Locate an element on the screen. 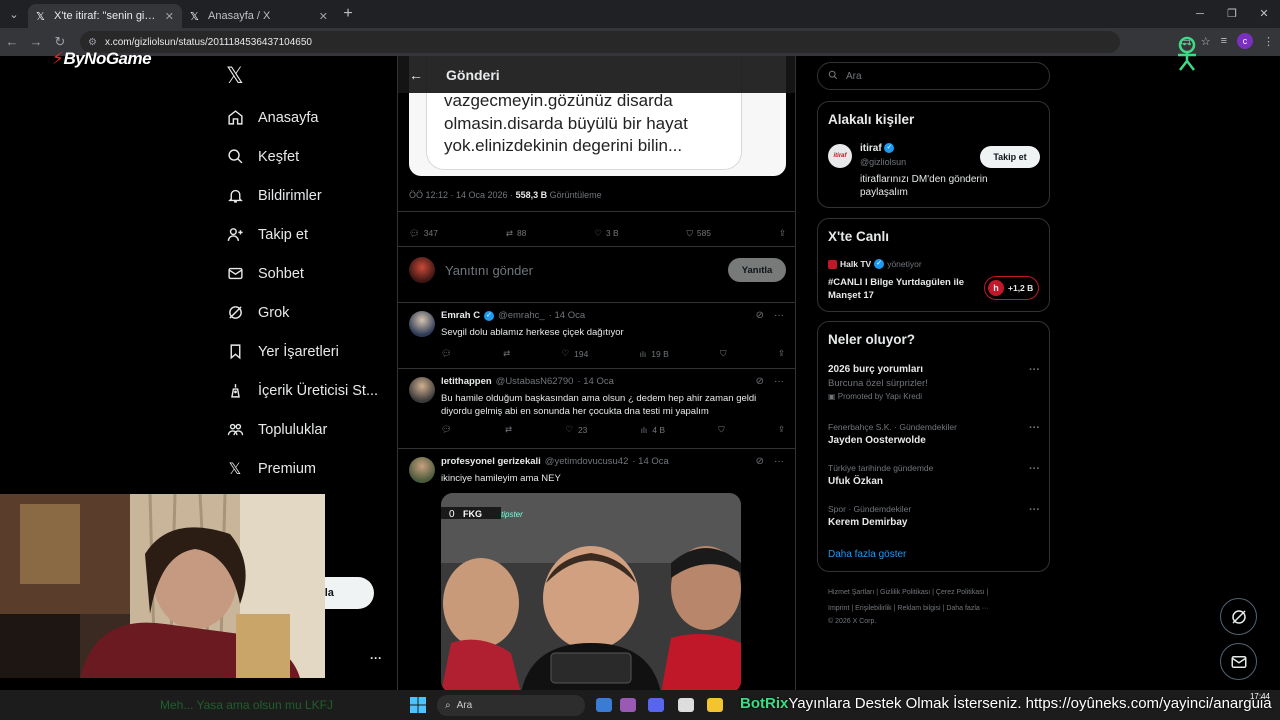 Image resolution: width=1280 pixels, height=720 pixels. footer-link: Çerez Politikası is located at coordinates (960, 592).